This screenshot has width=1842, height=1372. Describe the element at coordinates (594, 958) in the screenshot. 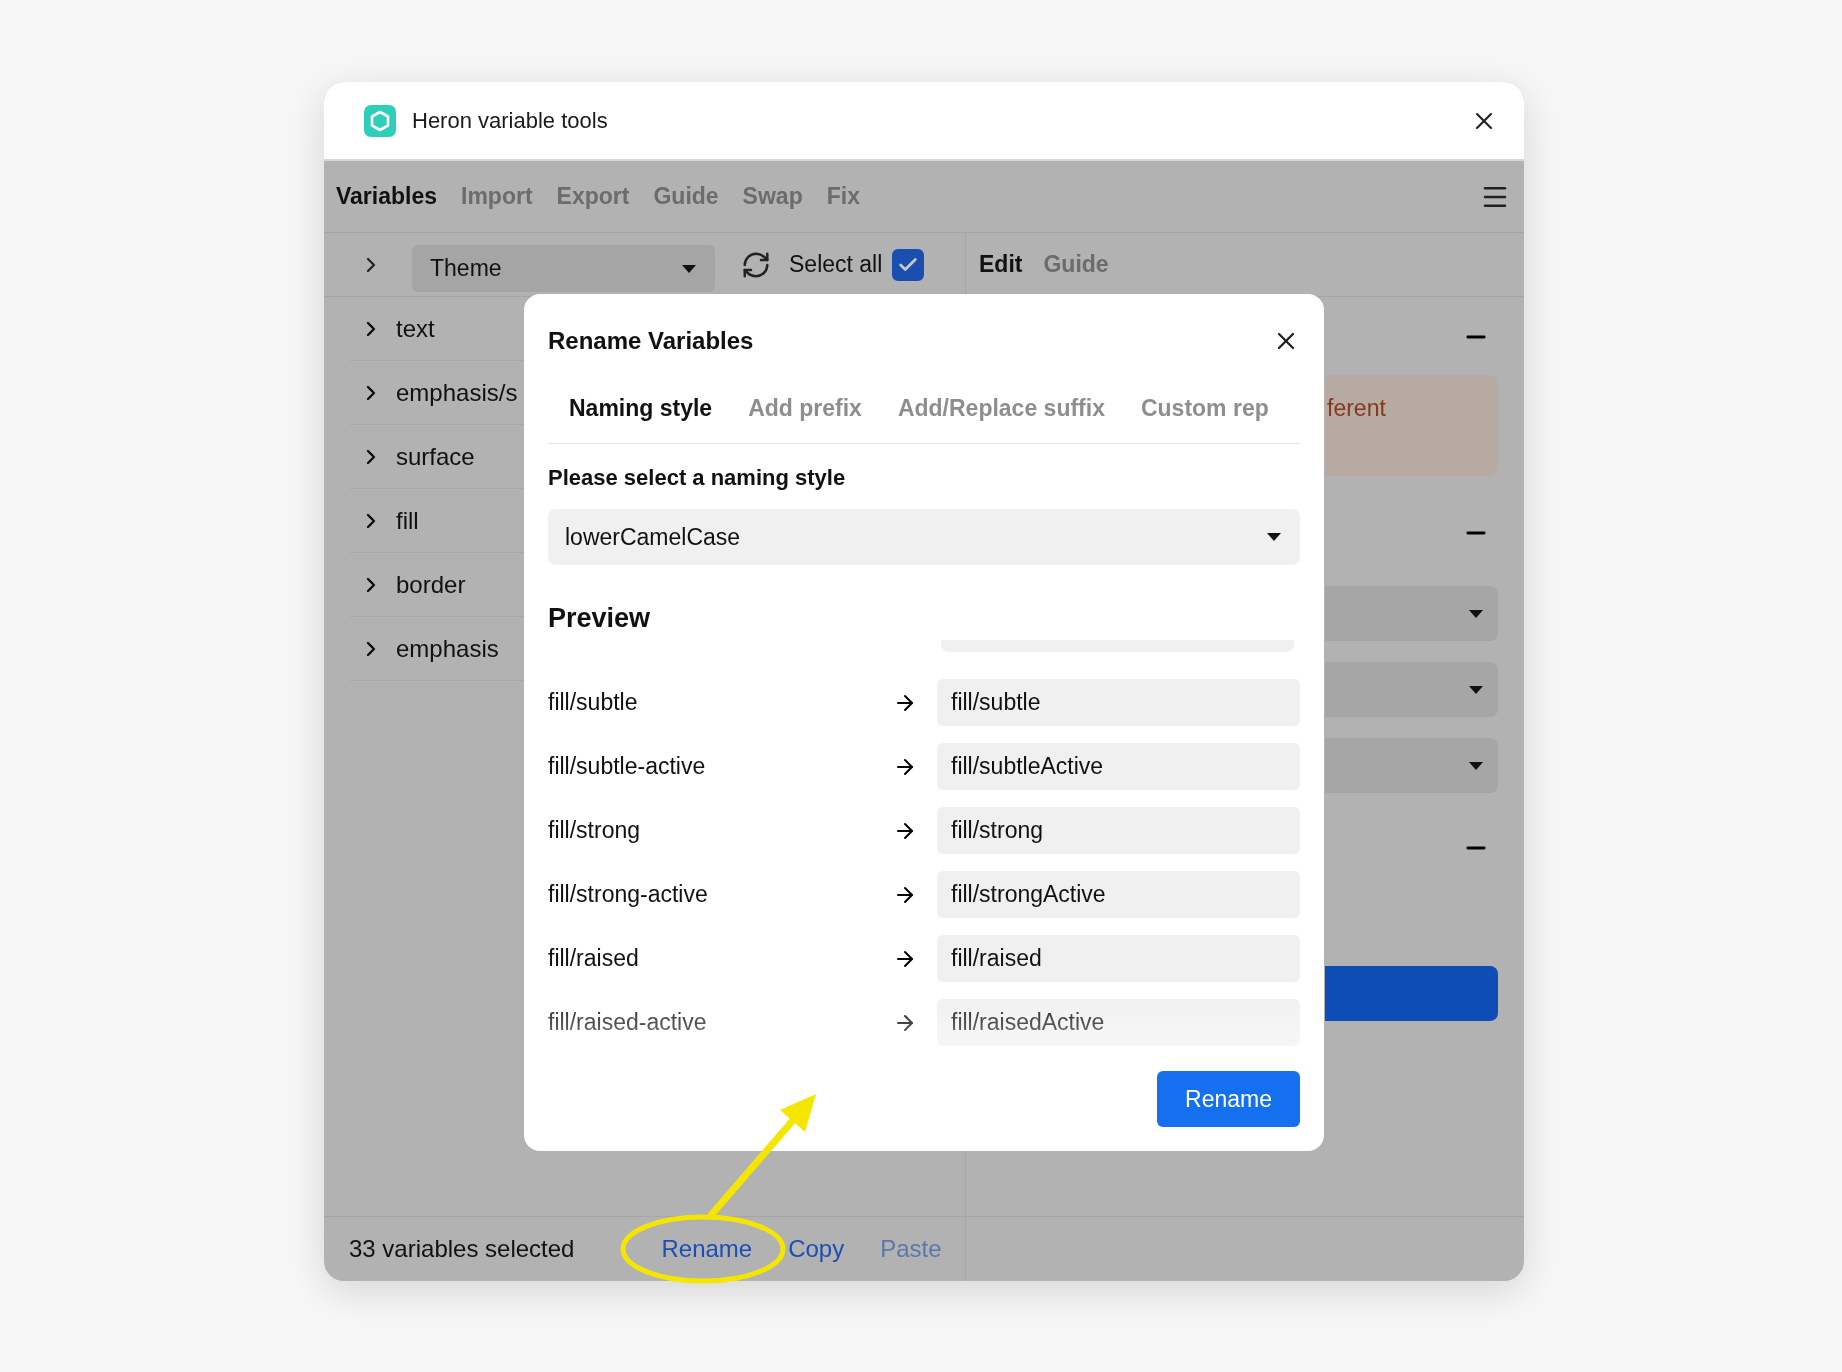

I see `original-name: fill/raised` at that location.